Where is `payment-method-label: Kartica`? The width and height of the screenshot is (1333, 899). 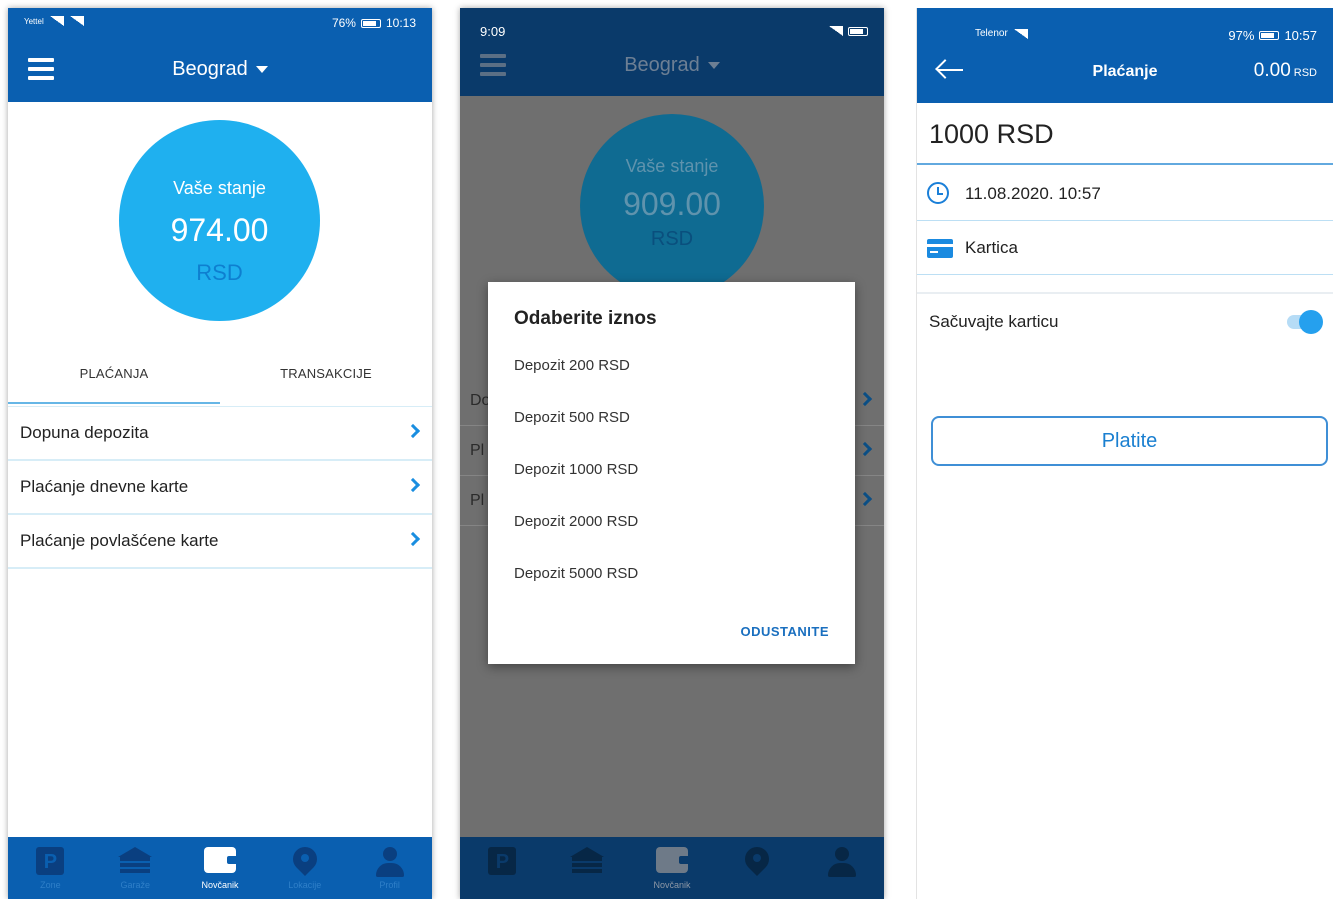 payment-method-label: Kartica is located at coordinates (991, 247).